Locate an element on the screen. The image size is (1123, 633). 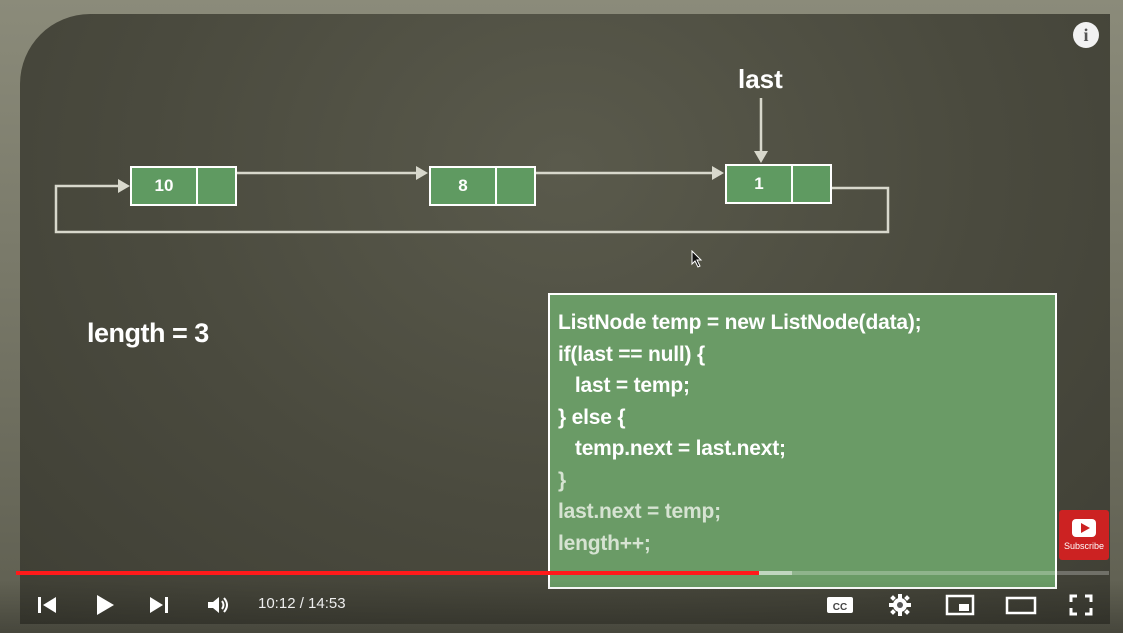
captions-icon: CC is located at coordinates (840, 605).